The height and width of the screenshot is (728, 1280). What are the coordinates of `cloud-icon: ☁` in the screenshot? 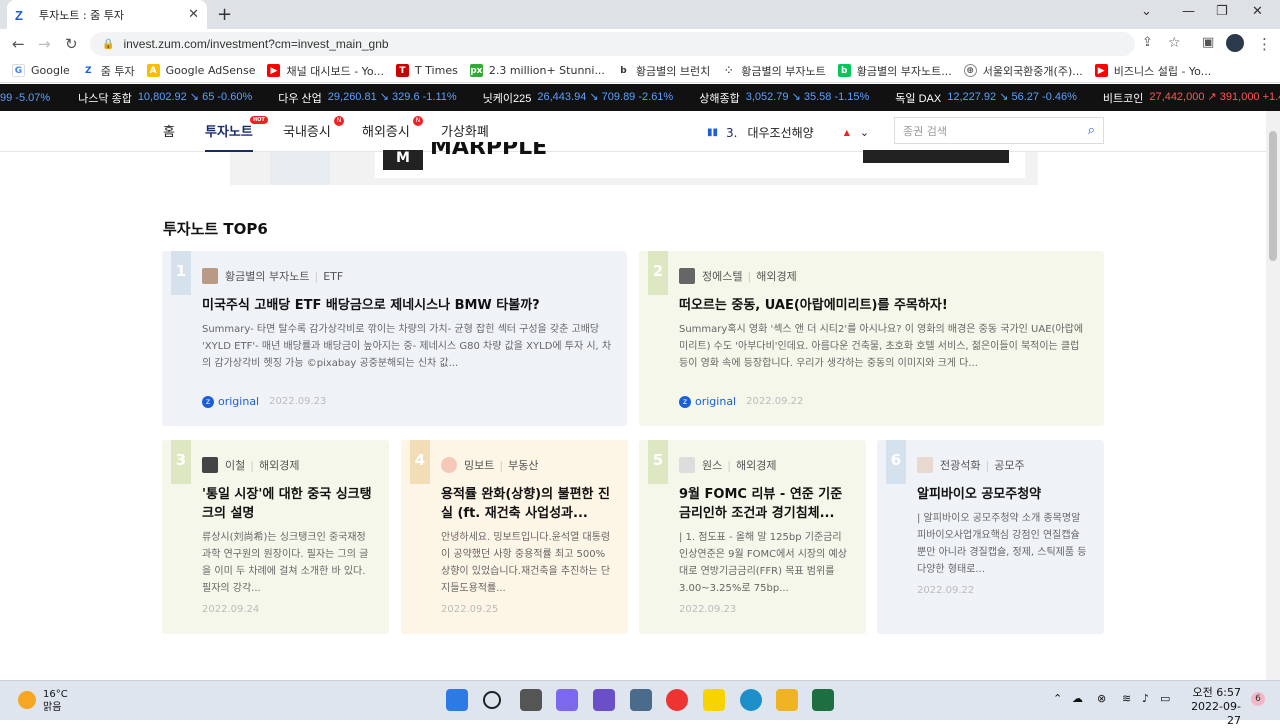 It's located at (1077, 698).